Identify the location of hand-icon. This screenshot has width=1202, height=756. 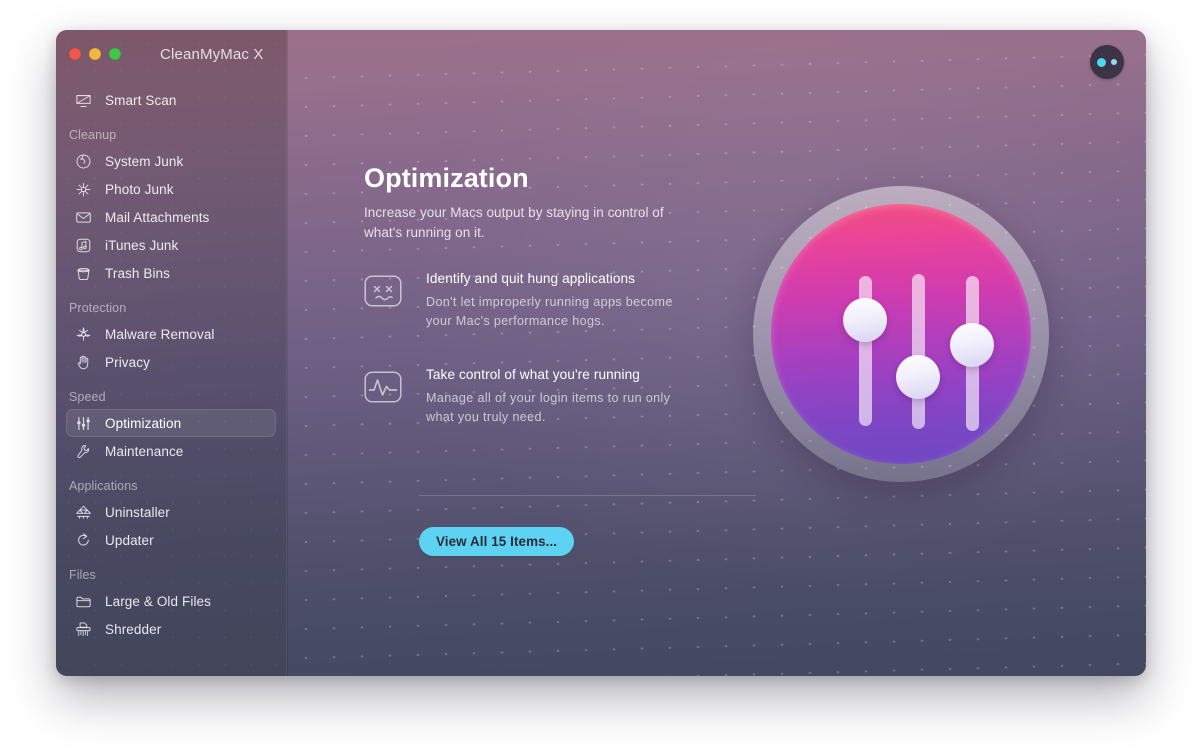
(83, 362).